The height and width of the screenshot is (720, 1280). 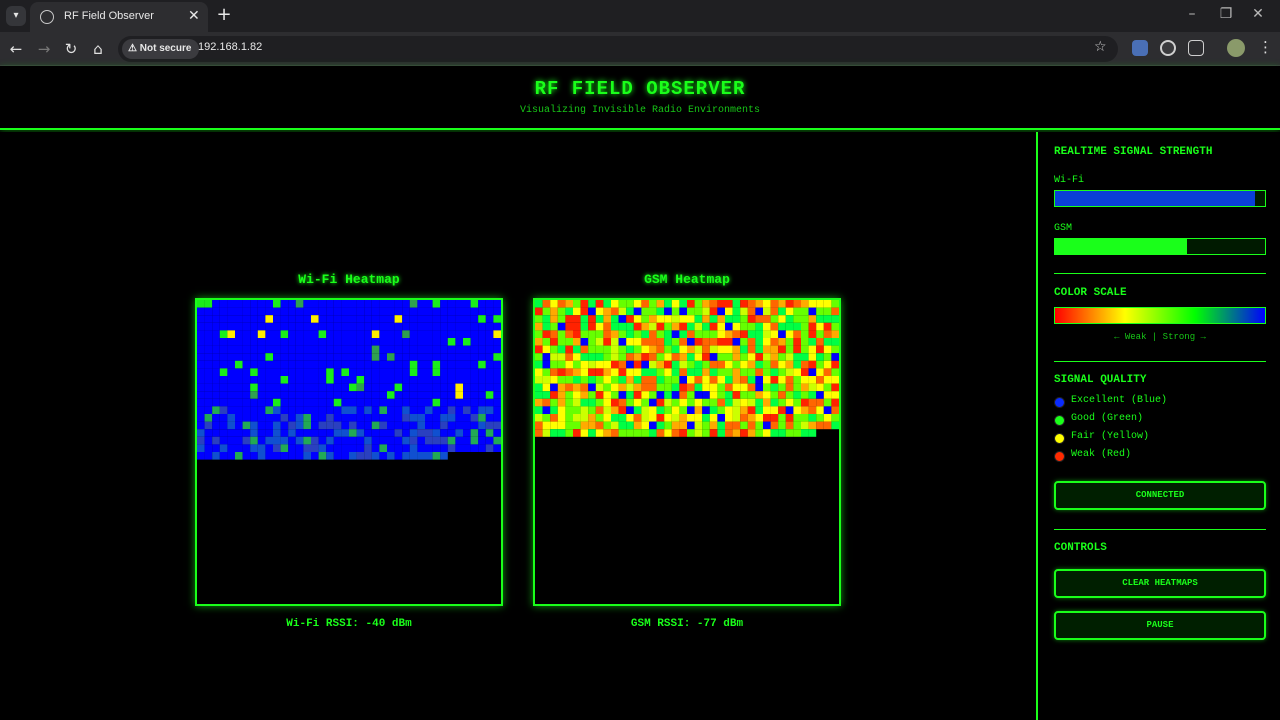 What do you see at coordinates (161, 49) in the screenshot?
I see `security-chip: ⚠ Not secure` at bounding box center [161, 49].